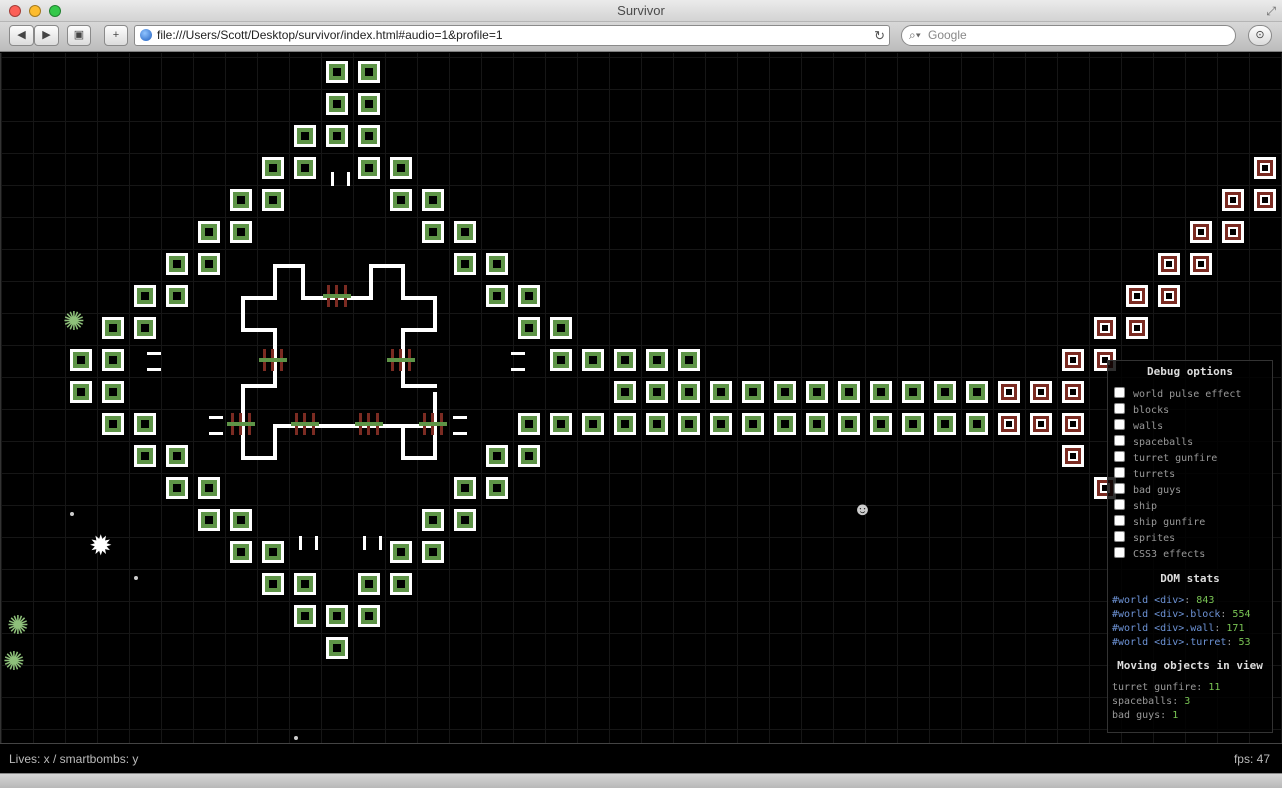 The height and width of the screenshot is (788, 1282). I want to click on dom-stat-value: 53, so click(1244, 642).